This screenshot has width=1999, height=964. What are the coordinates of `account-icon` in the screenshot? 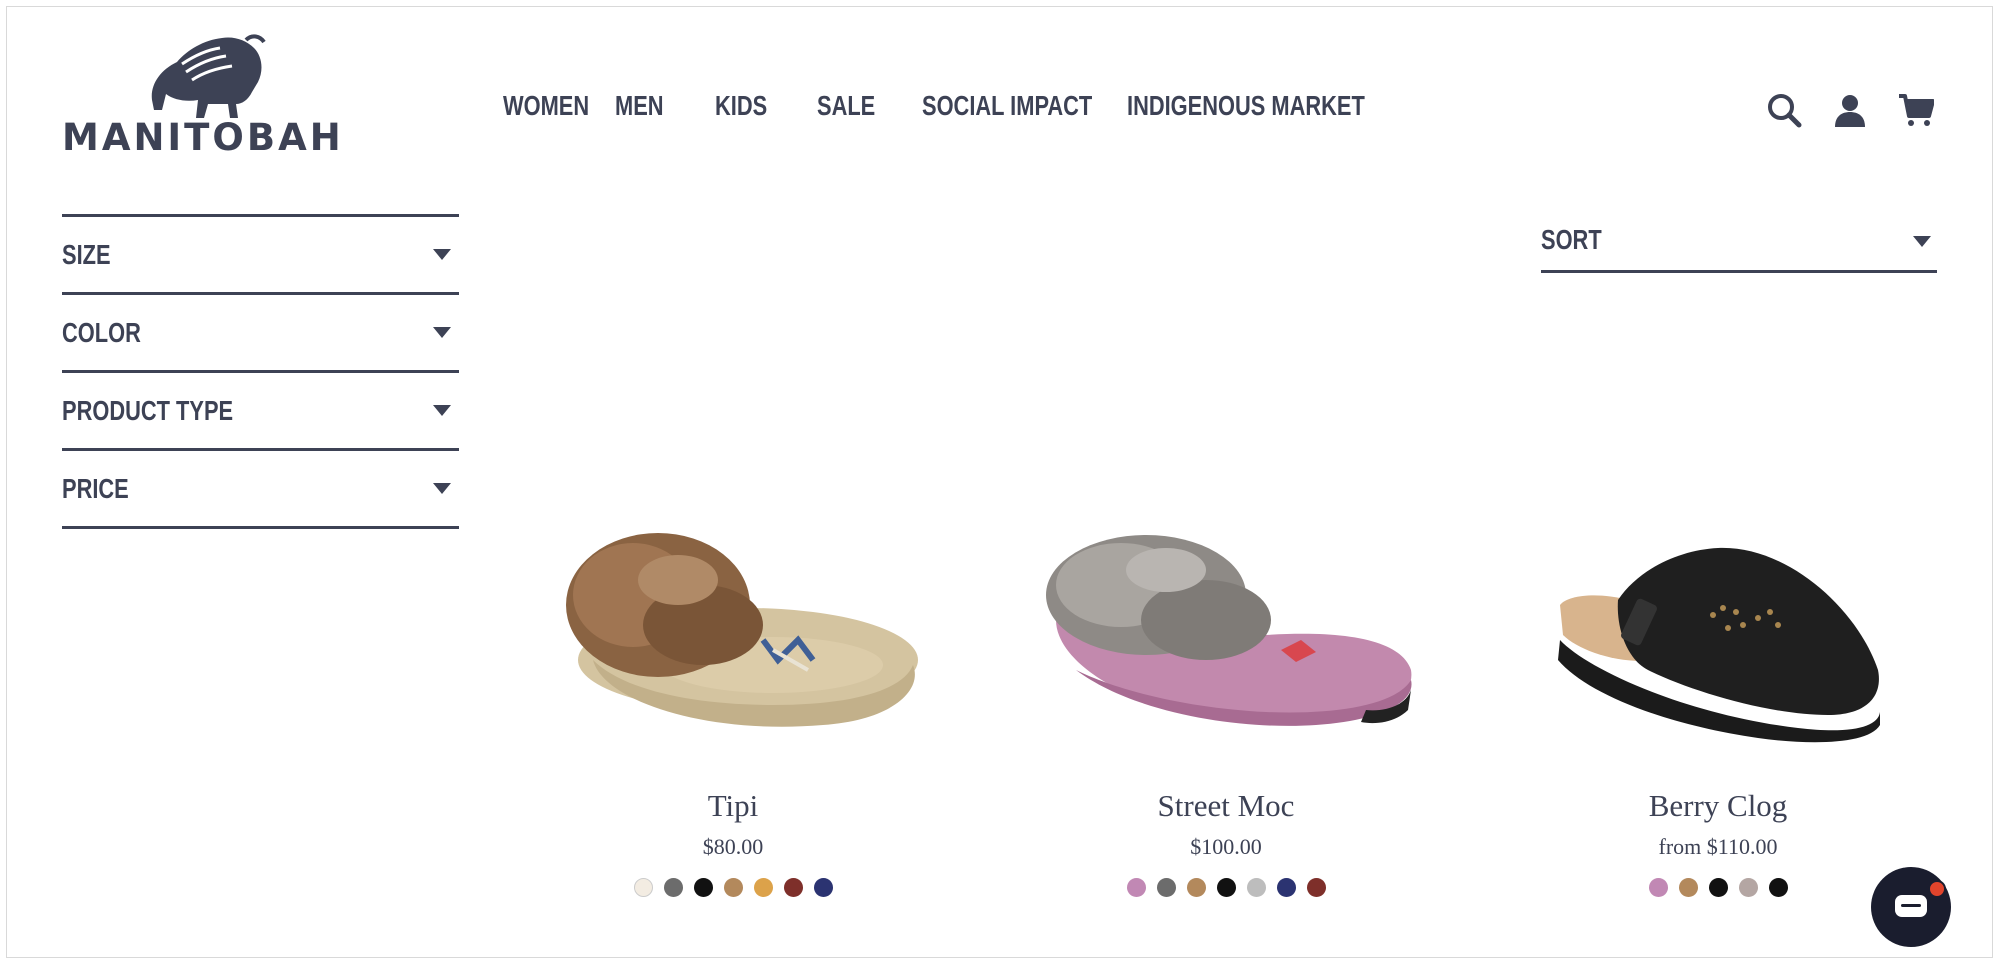 It's located at (1850, 110).